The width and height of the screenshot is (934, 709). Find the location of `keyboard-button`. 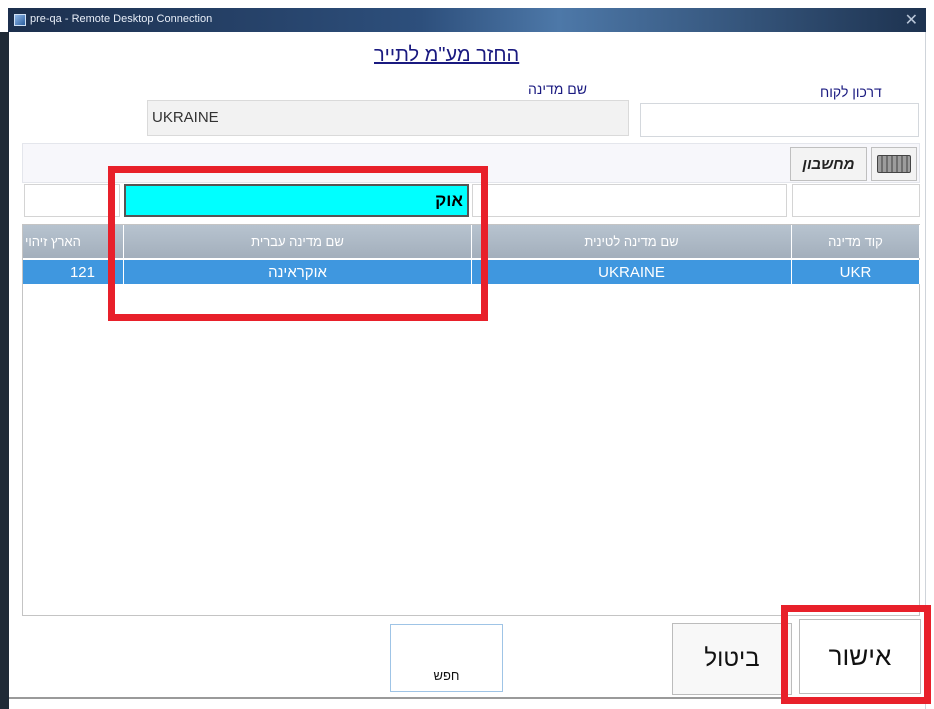

keyboard-button is located at coordinates (894, 164).